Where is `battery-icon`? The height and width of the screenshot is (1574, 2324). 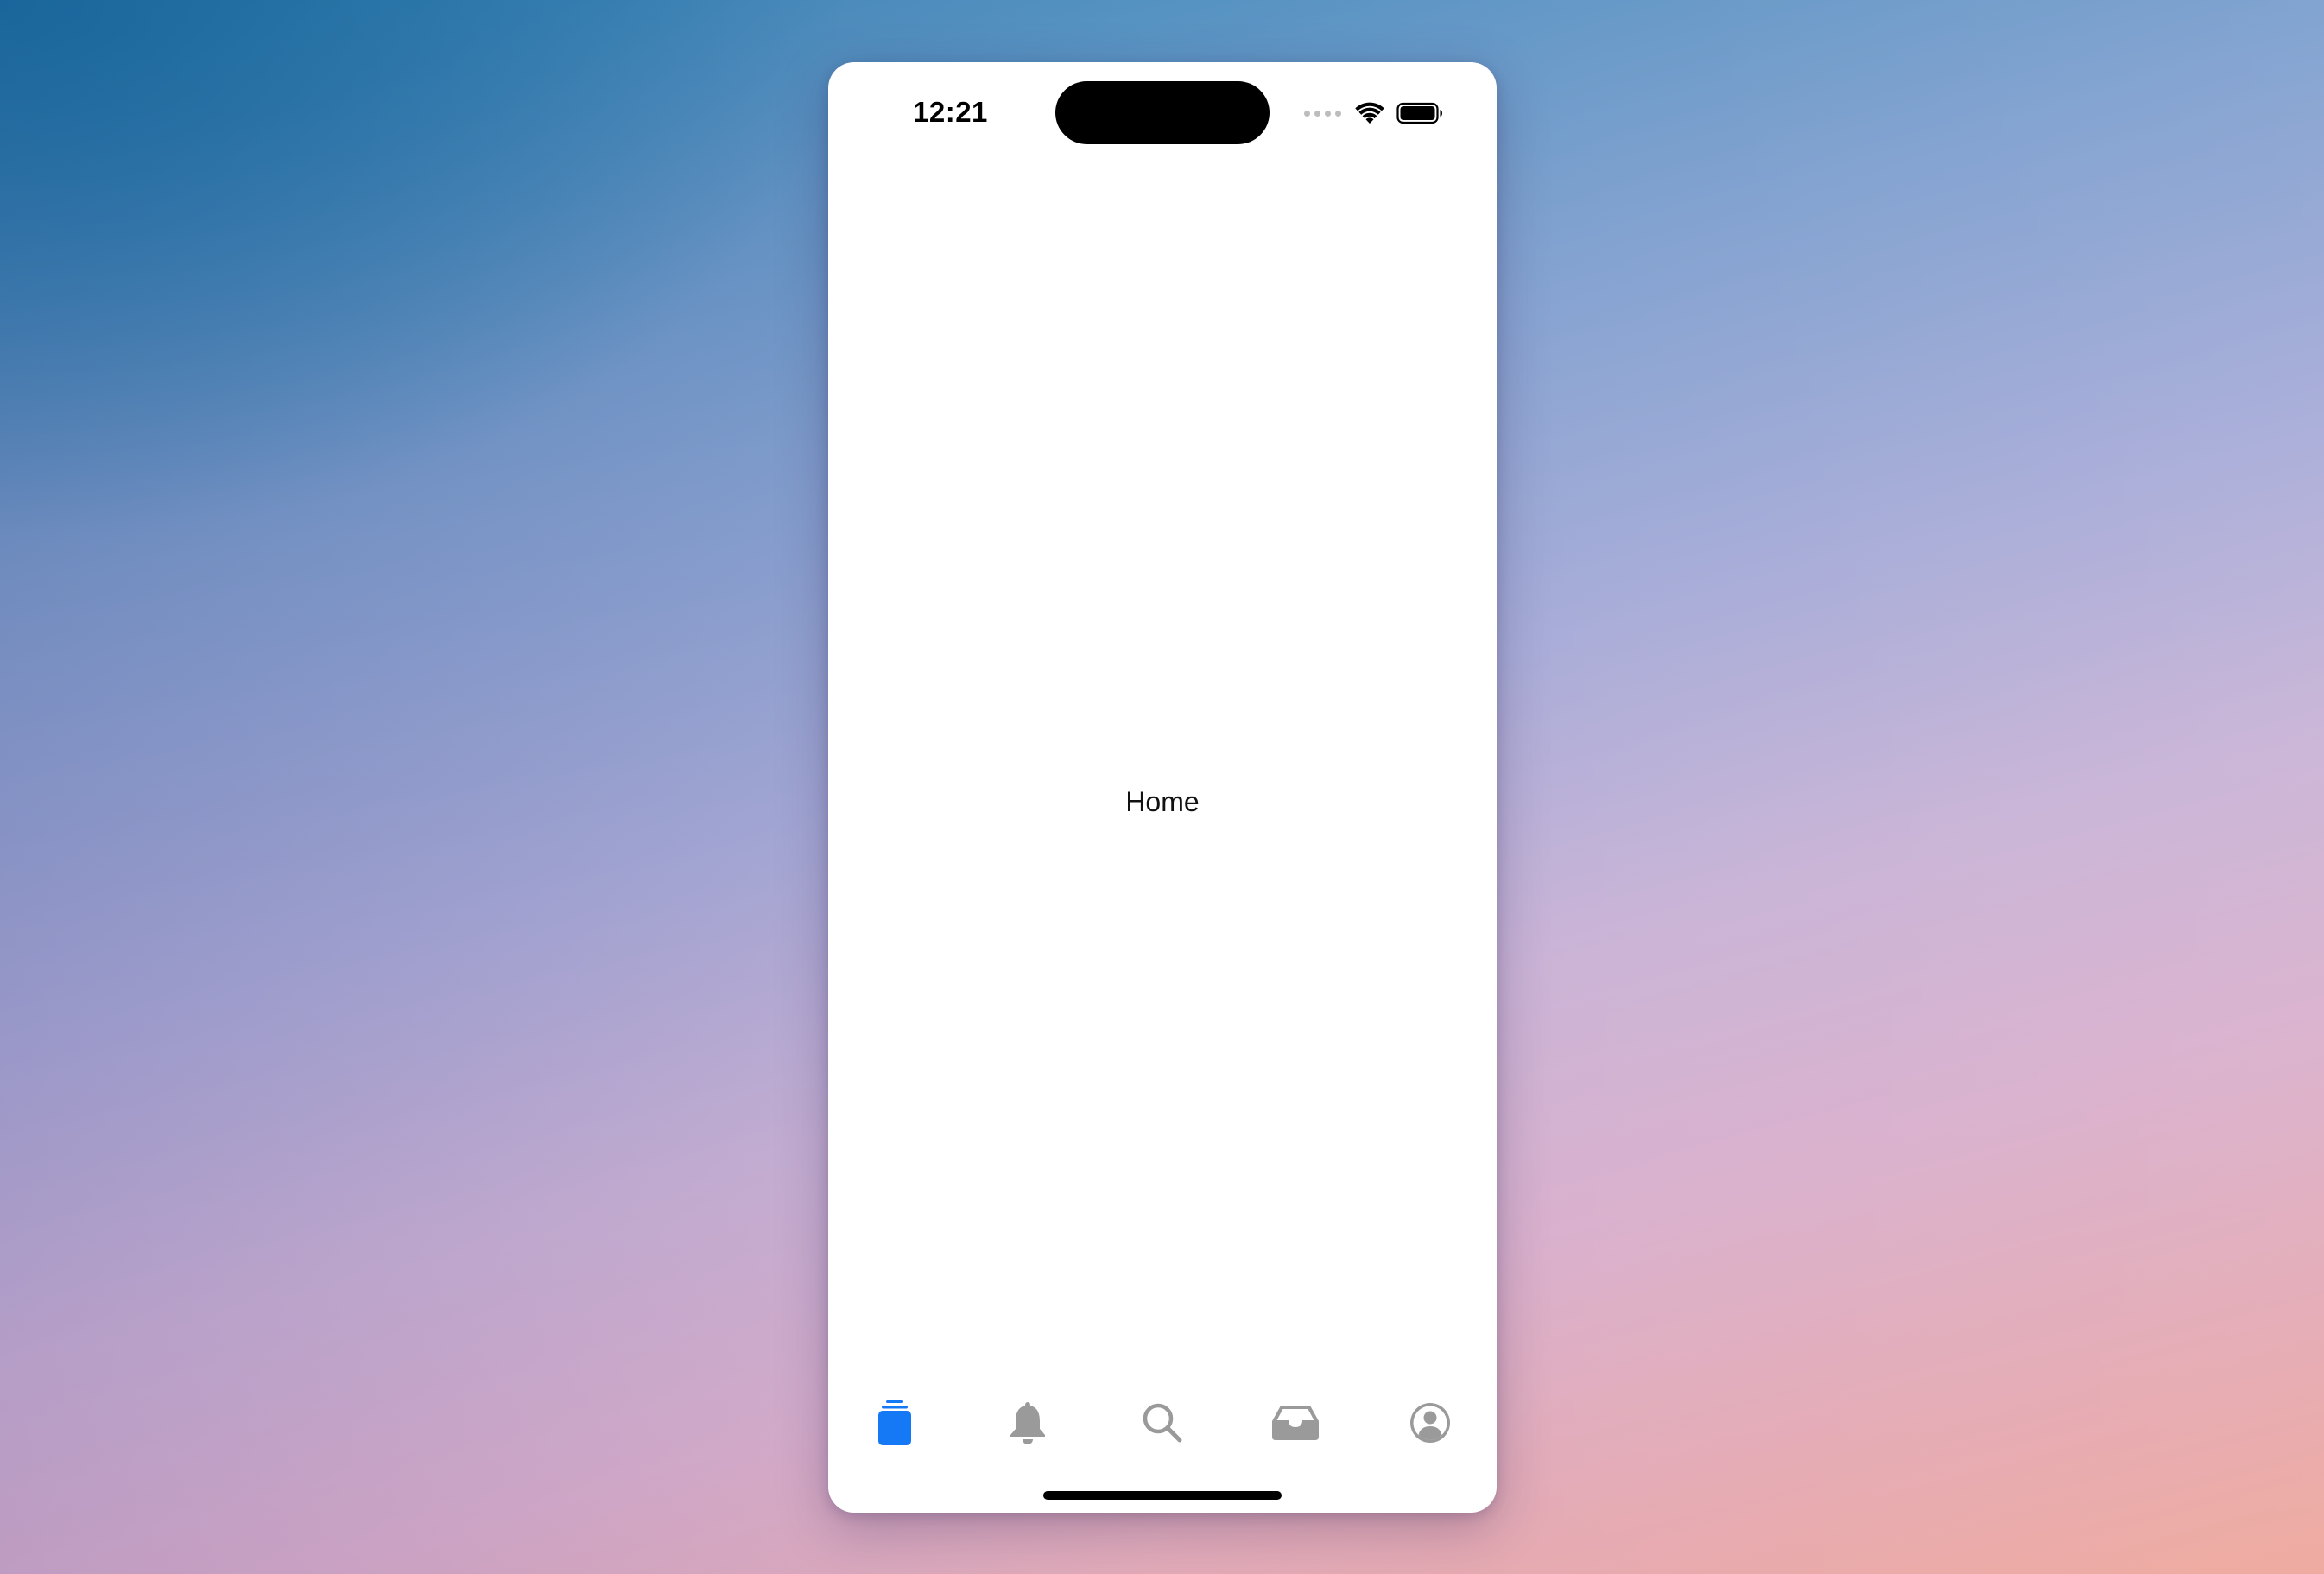
battery-icon is located at coordinates (1419, 113).